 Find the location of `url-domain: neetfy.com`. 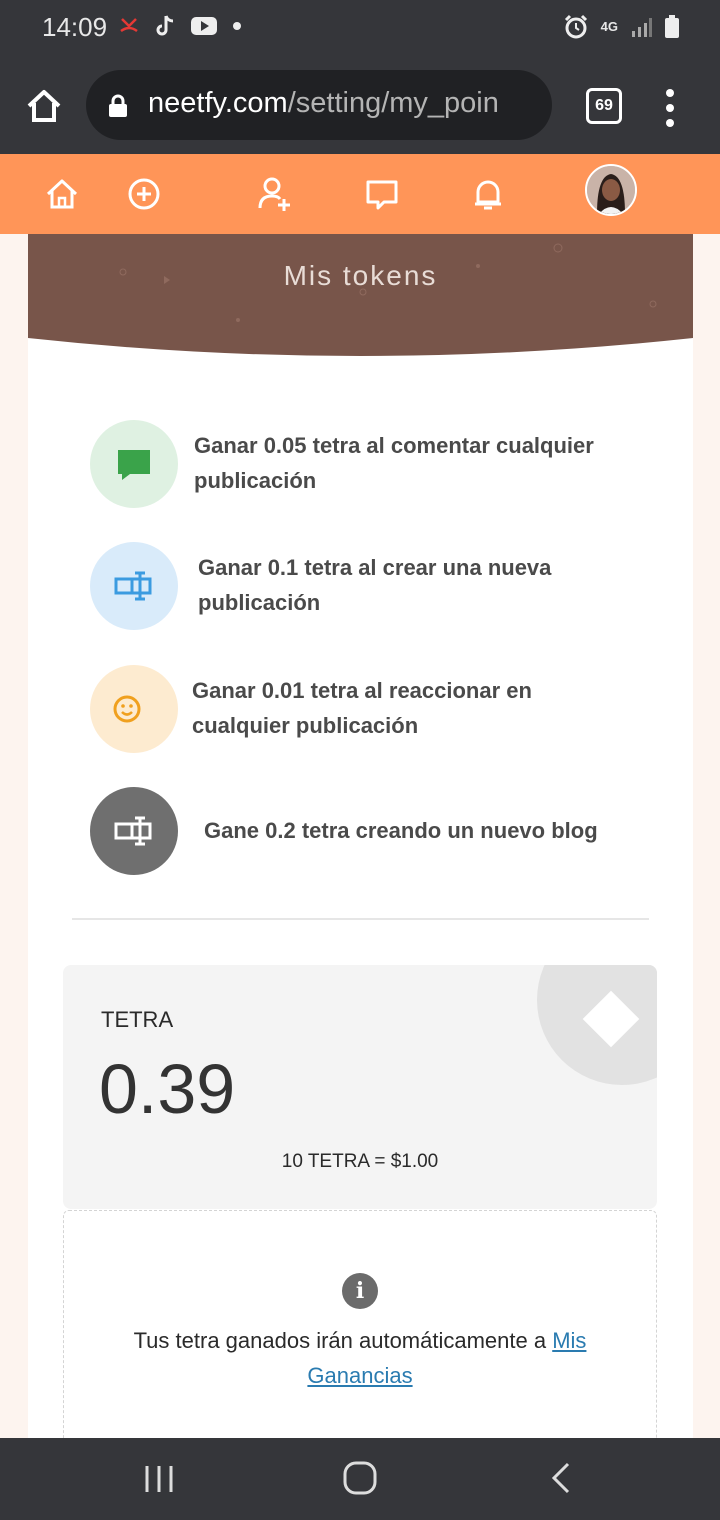

url-domain: neetfy.com is located at coordinates (218, 103).